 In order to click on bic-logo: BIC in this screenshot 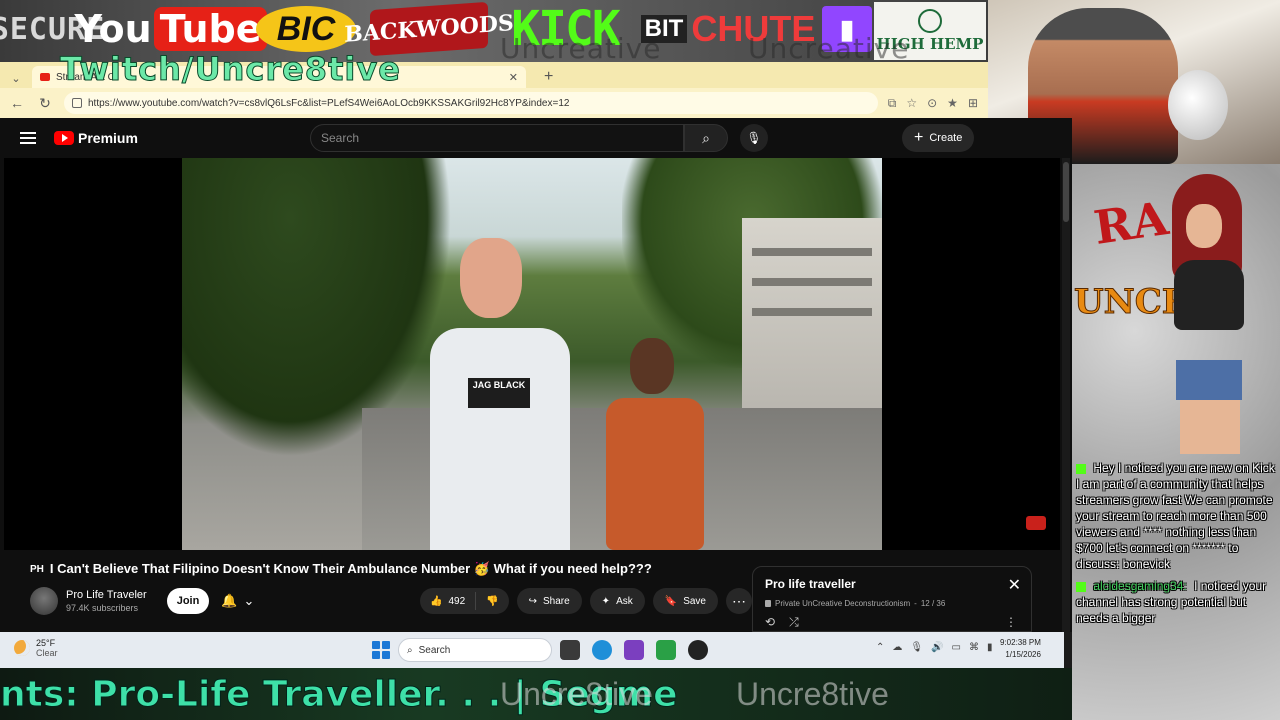, I will do `click(306, 29)`.